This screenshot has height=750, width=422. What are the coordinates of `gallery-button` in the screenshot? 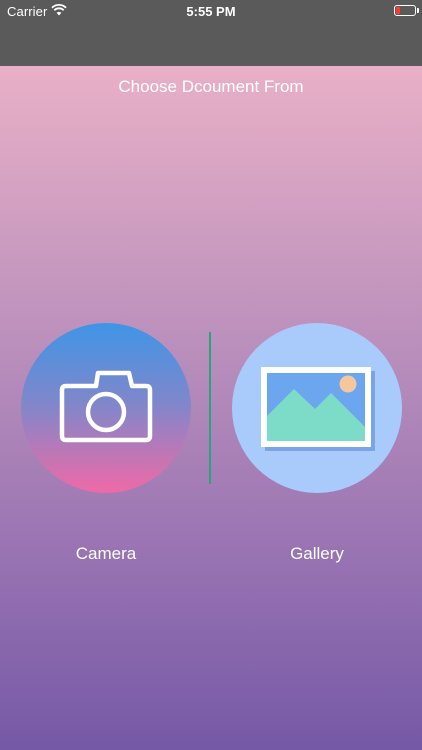 It's located at (317, 408).